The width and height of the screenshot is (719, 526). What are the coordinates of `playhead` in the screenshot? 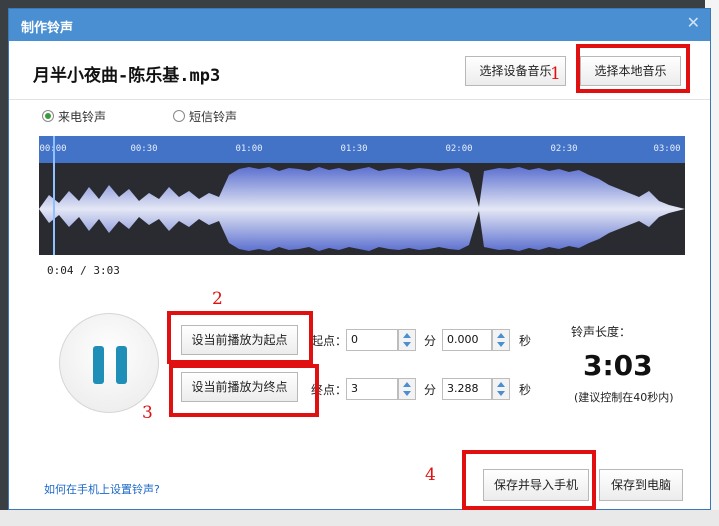 It's located at (54, 195).